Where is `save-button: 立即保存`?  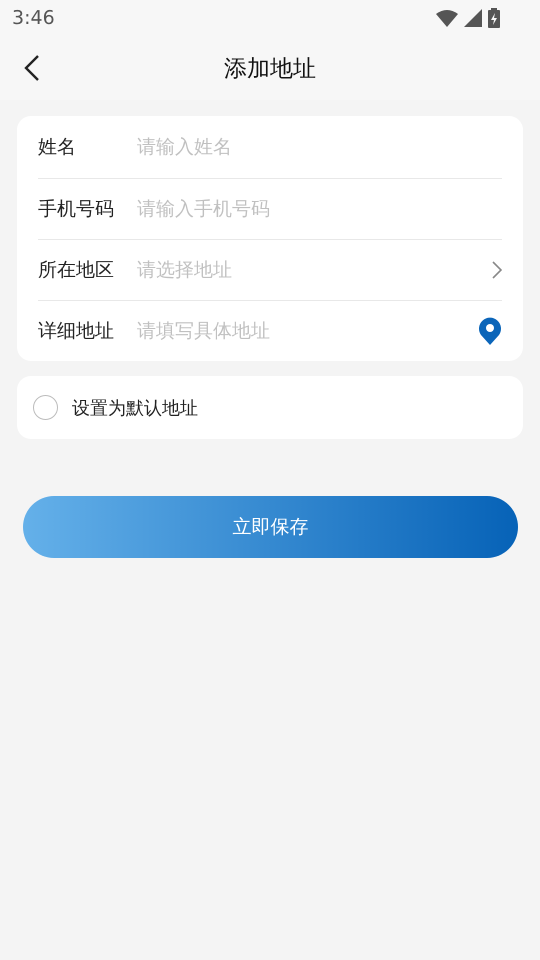 save-button: 立即保存 is located at coordinates (270, 527).